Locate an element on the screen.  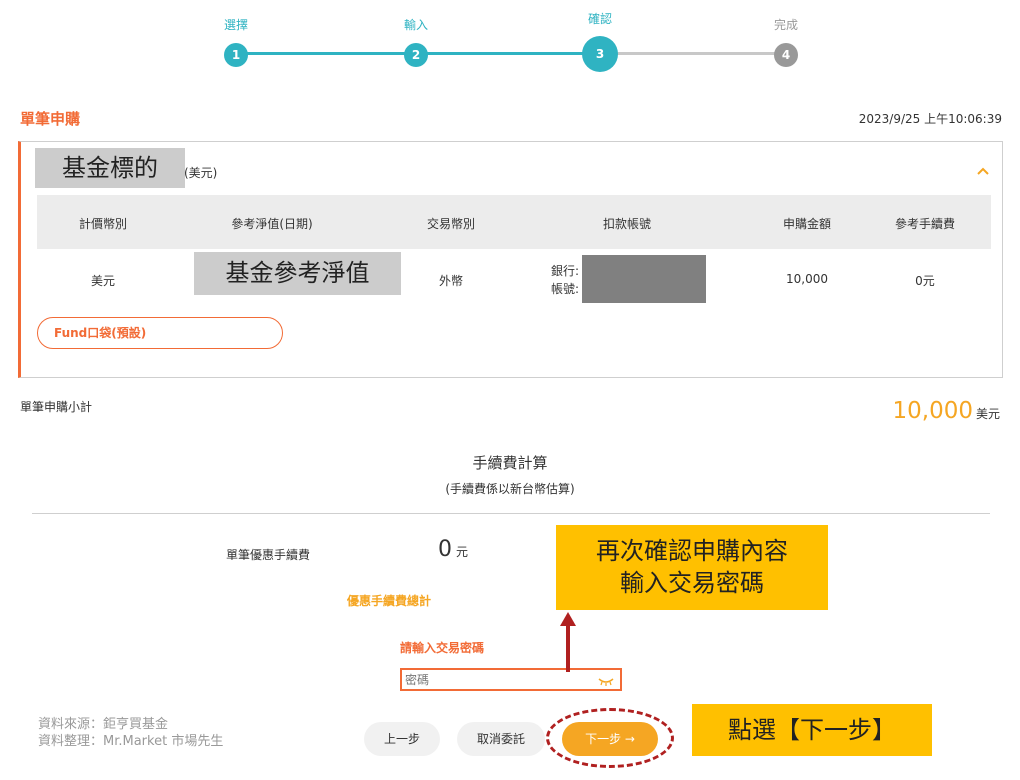
fund-currency: (美元) is located at coordinates (201, 173).